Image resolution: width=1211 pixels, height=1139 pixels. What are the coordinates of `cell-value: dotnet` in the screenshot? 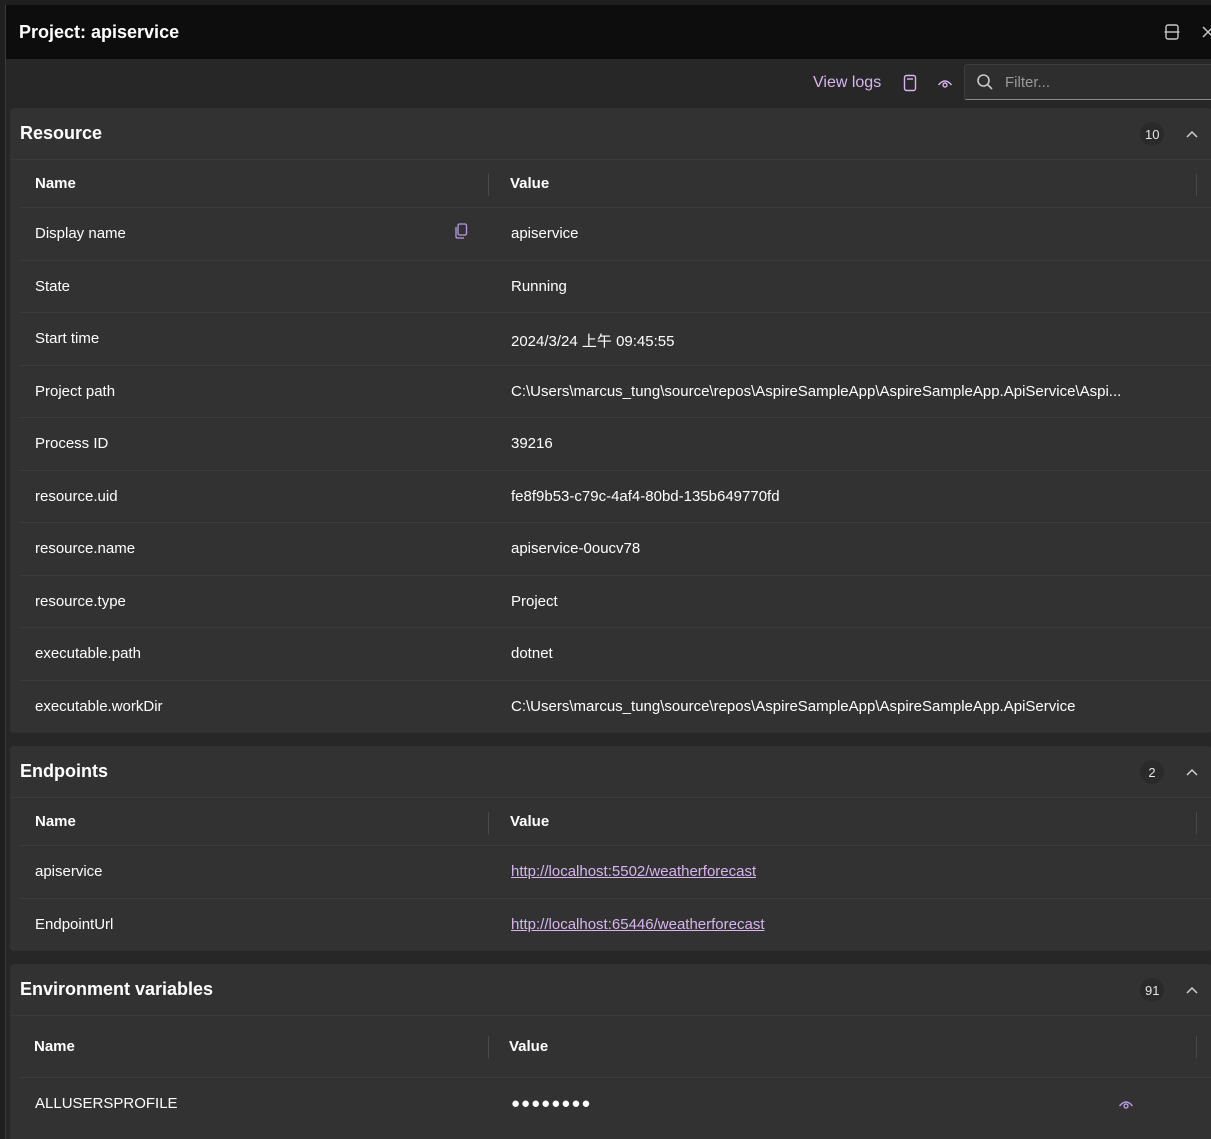 It's located at (532, 653).